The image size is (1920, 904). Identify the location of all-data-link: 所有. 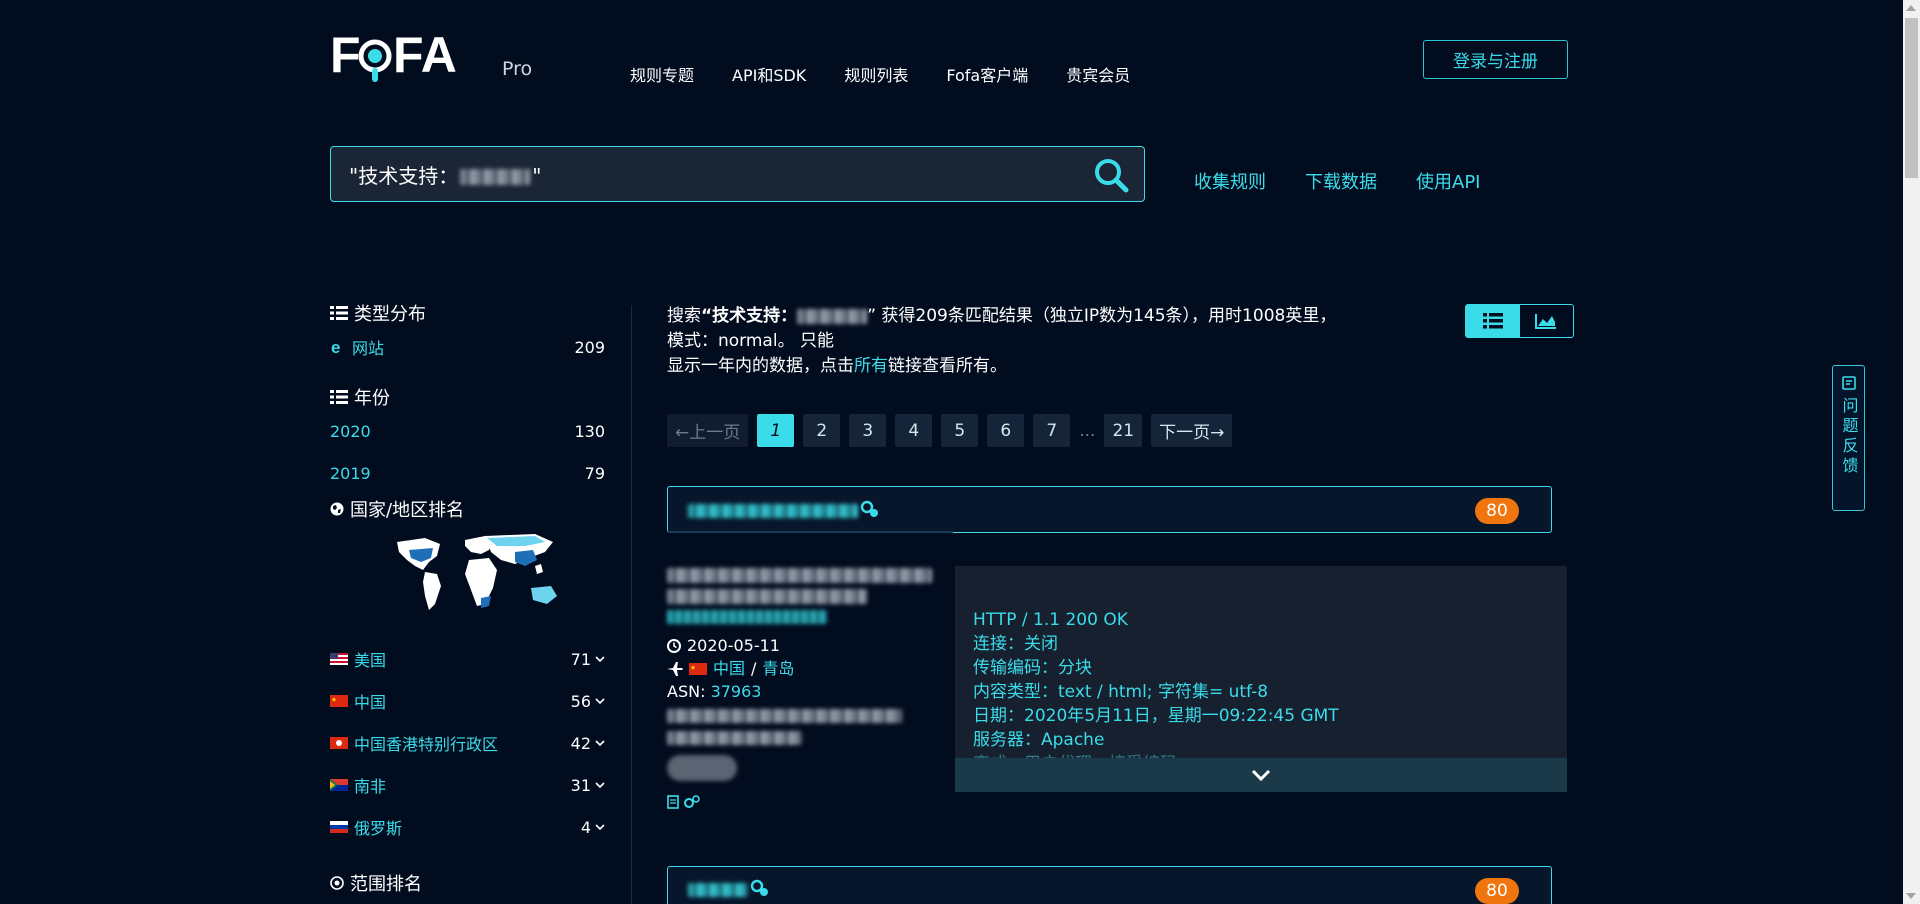
(871, 366).